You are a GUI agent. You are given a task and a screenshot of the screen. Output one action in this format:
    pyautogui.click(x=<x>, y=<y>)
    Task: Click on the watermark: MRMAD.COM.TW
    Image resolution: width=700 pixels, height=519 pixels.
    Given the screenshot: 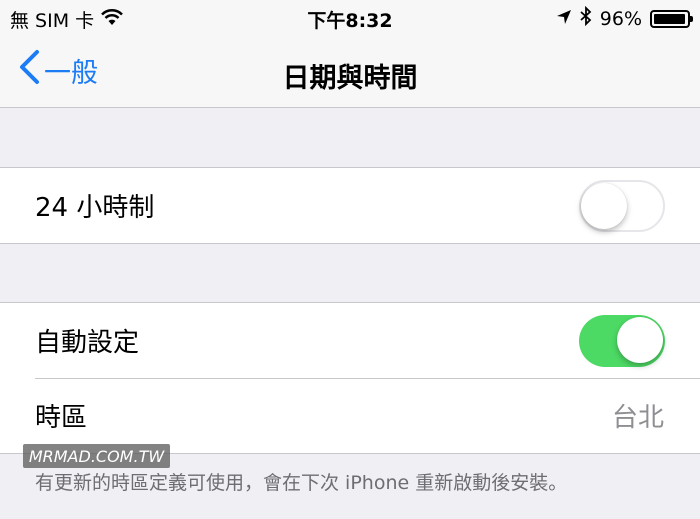 What is the action you would take?
    pyautogui.click(x=96, y=456)
    